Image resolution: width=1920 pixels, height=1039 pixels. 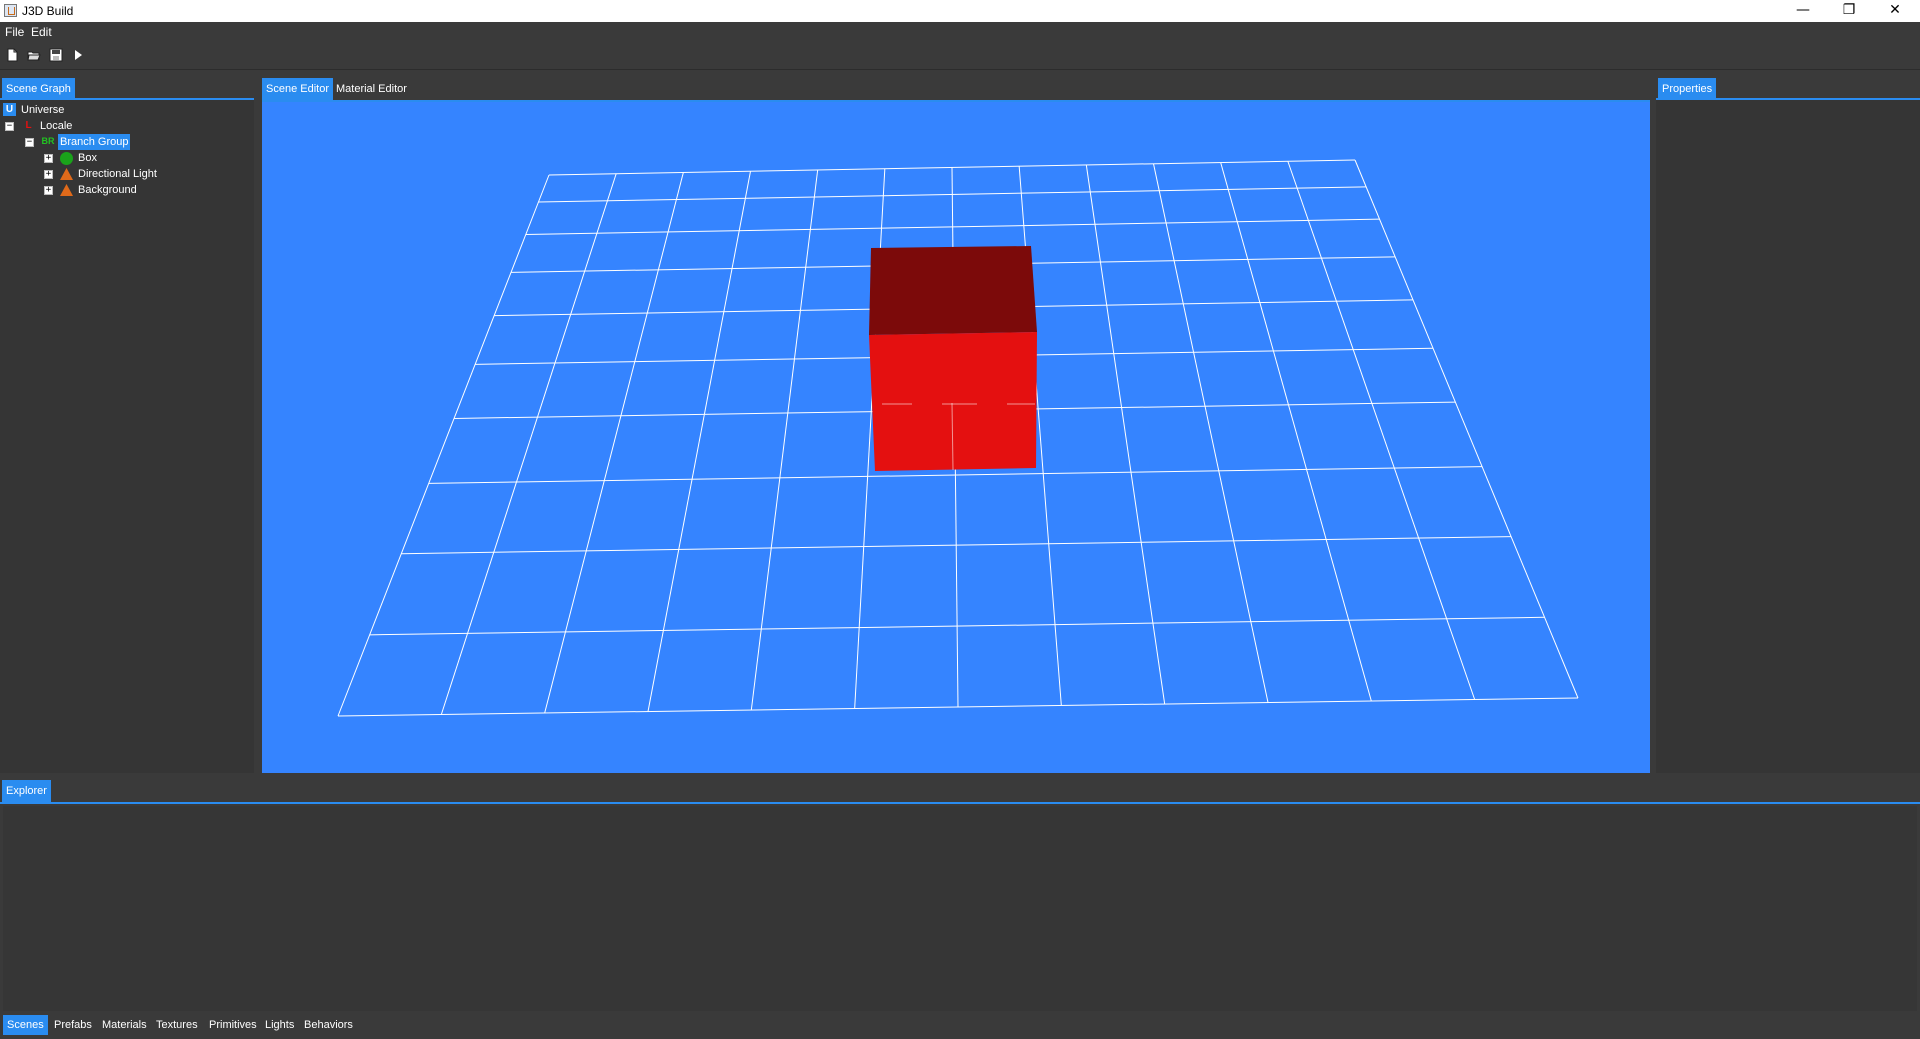 I want to click on open-folder-icon, so click(x=34, y=55).